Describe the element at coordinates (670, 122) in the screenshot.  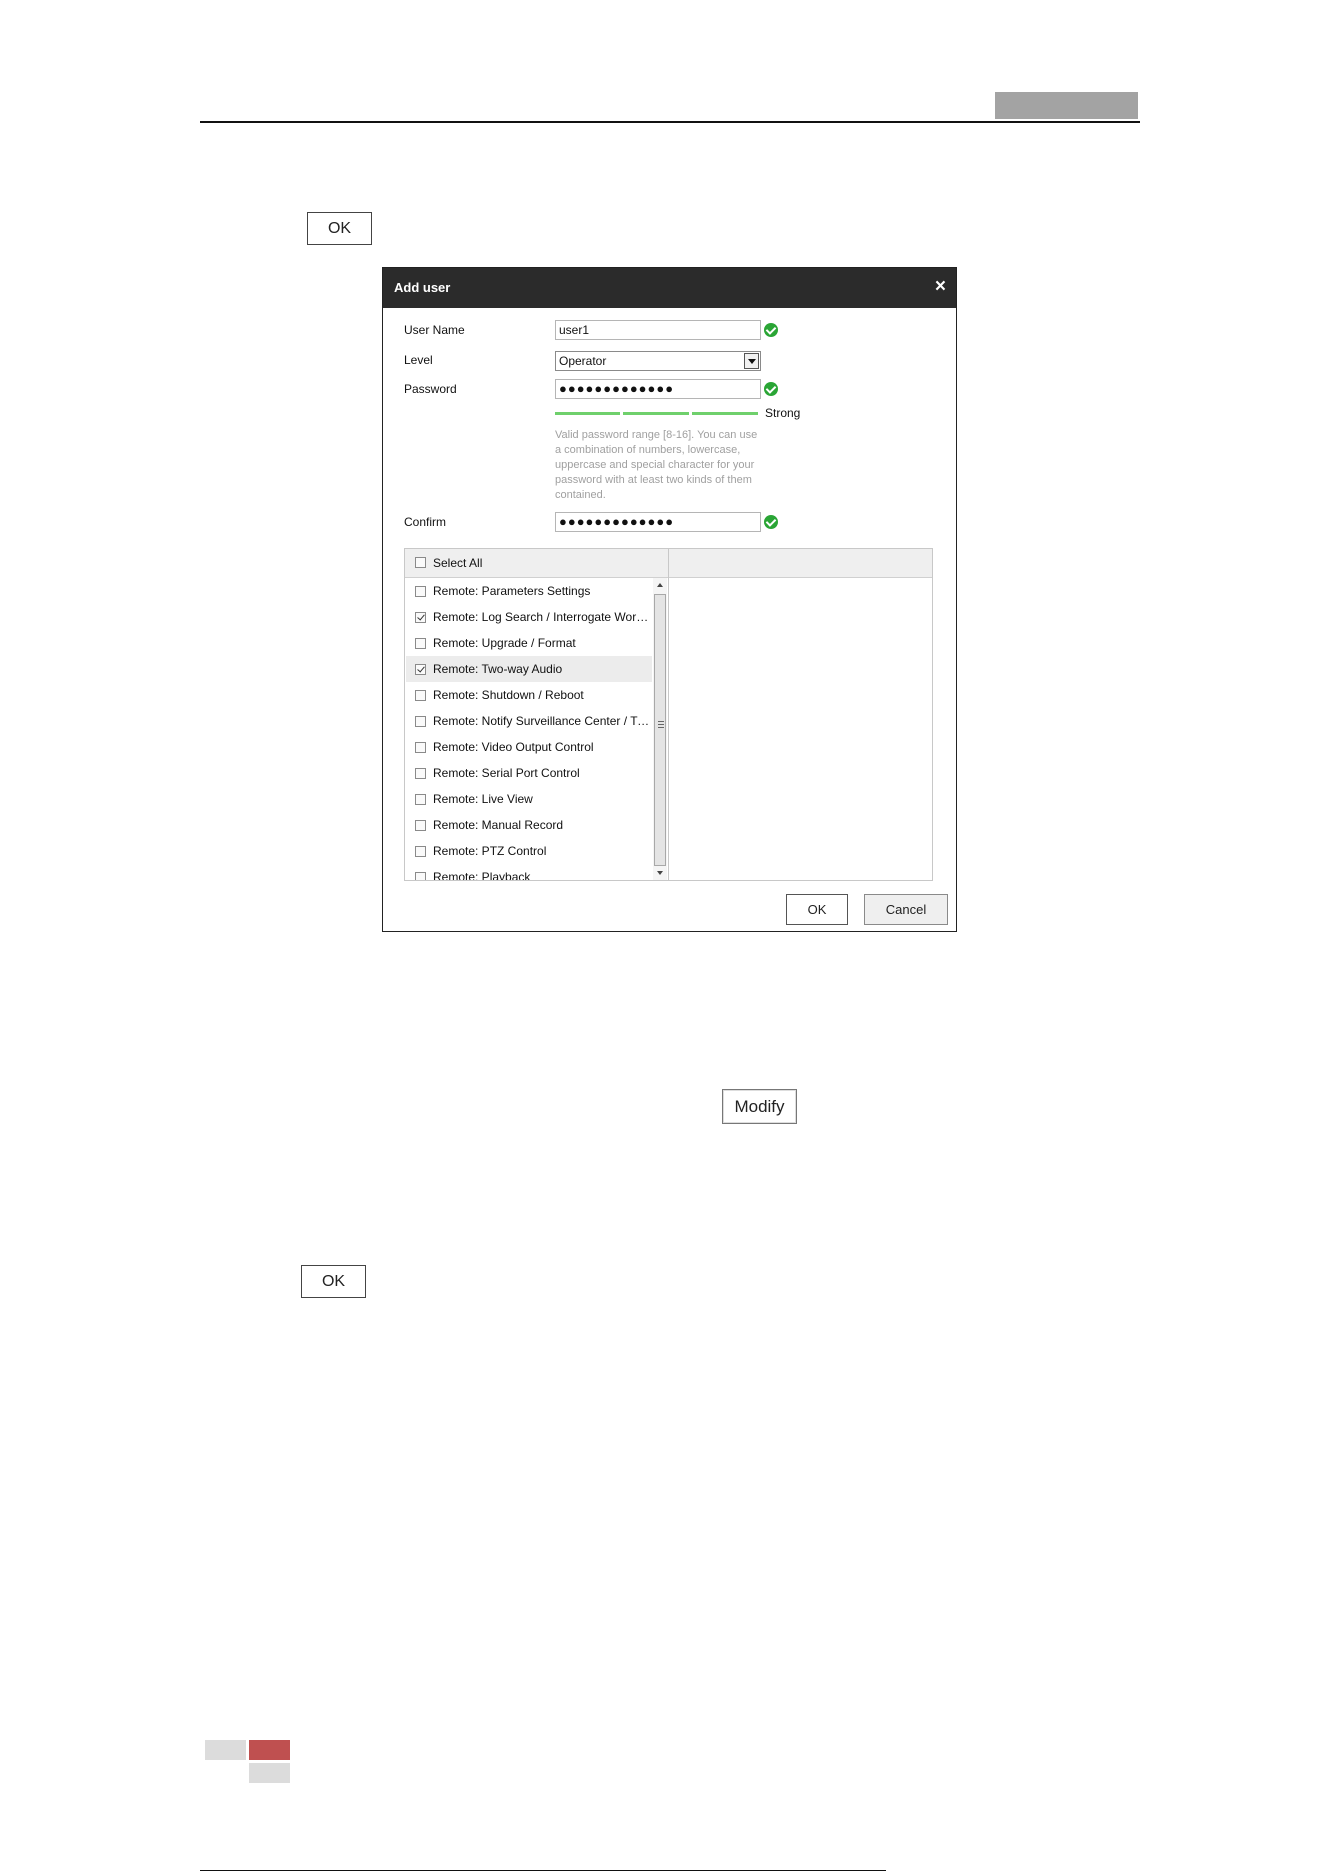
I see `header-rule` at that location.